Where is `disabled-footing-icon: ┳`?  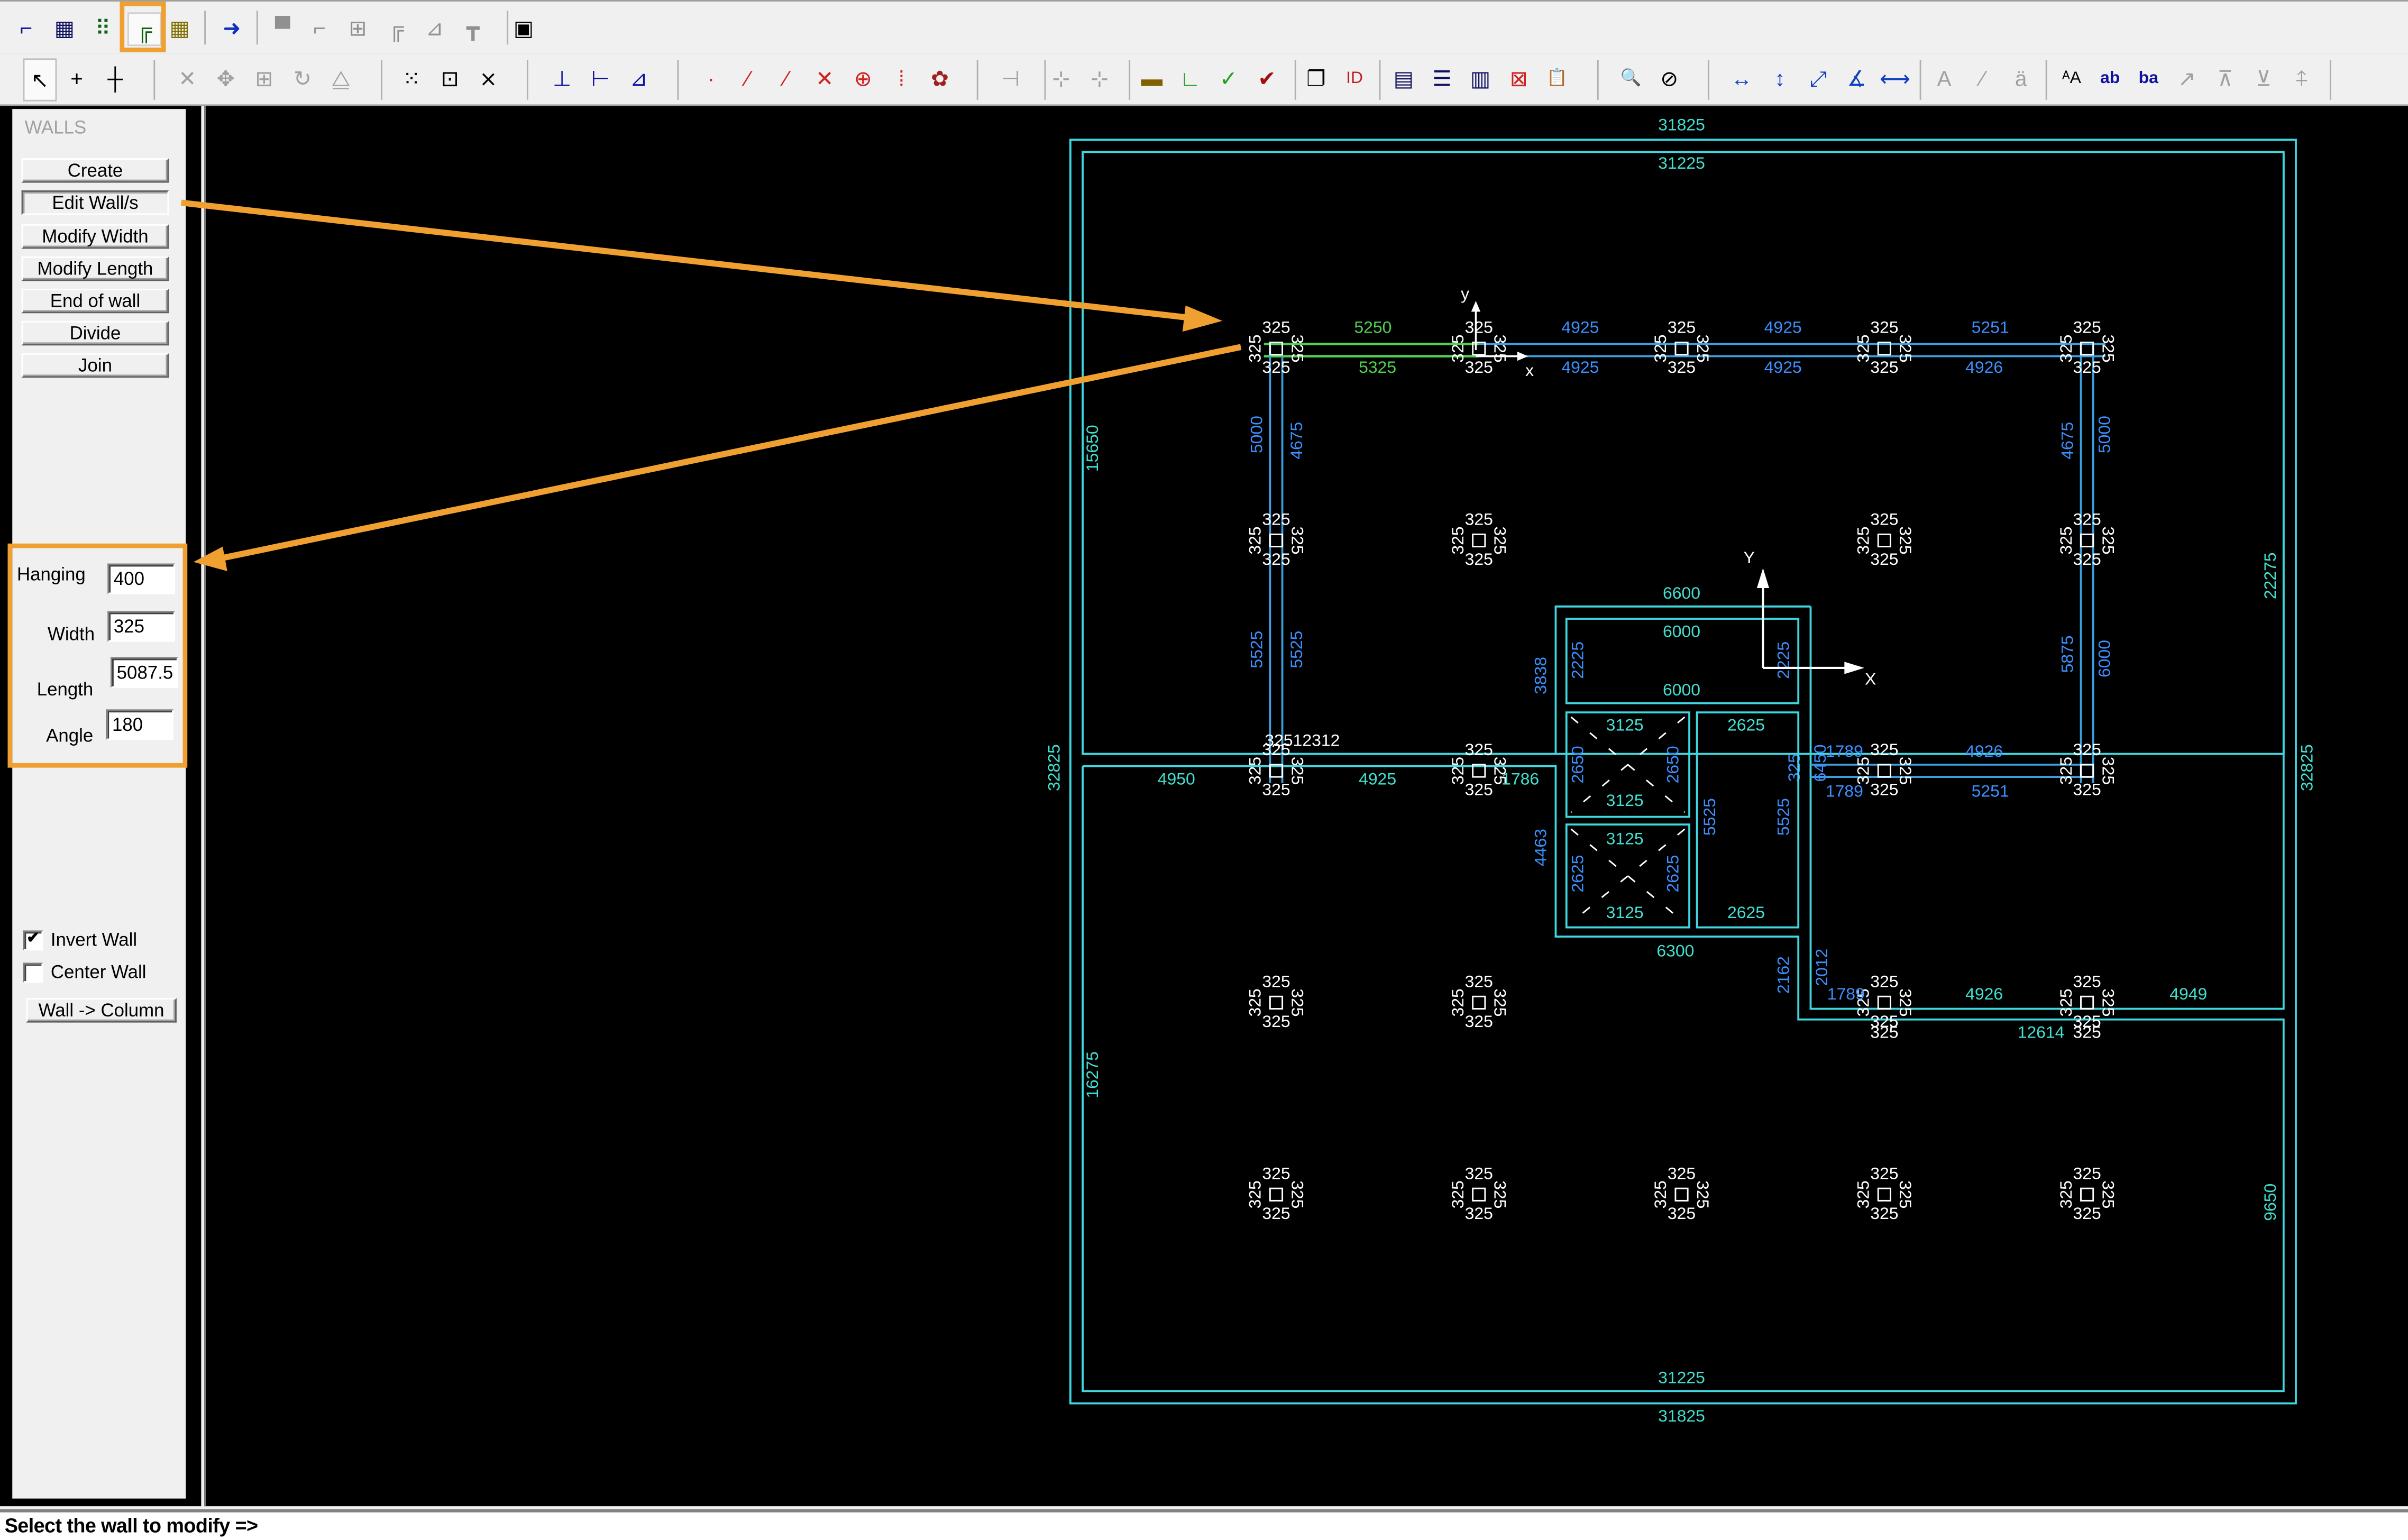 disabled-footing-icon: ┳ is located at coordinates (472, 27).